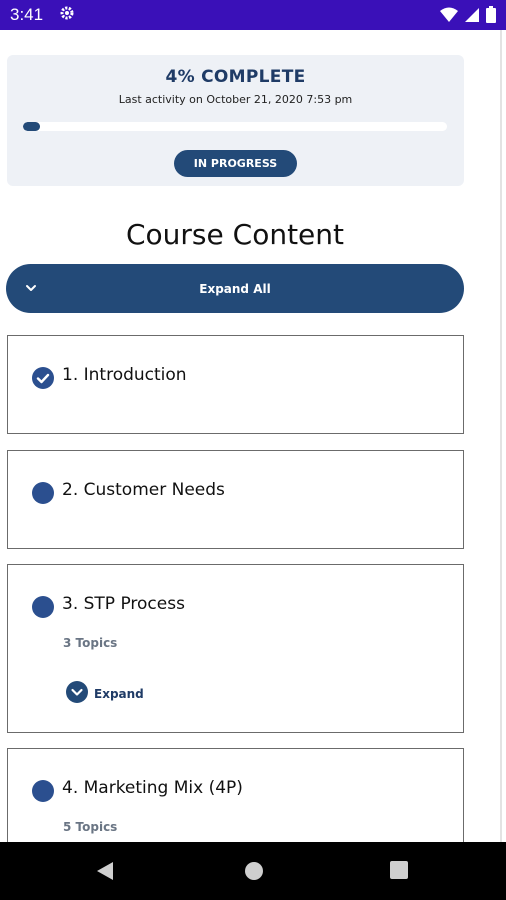  What do you see at coordinates (235, 384) in the screenshot?
I see `module-card: 1. Introduction` at bounding box center [235, 384].